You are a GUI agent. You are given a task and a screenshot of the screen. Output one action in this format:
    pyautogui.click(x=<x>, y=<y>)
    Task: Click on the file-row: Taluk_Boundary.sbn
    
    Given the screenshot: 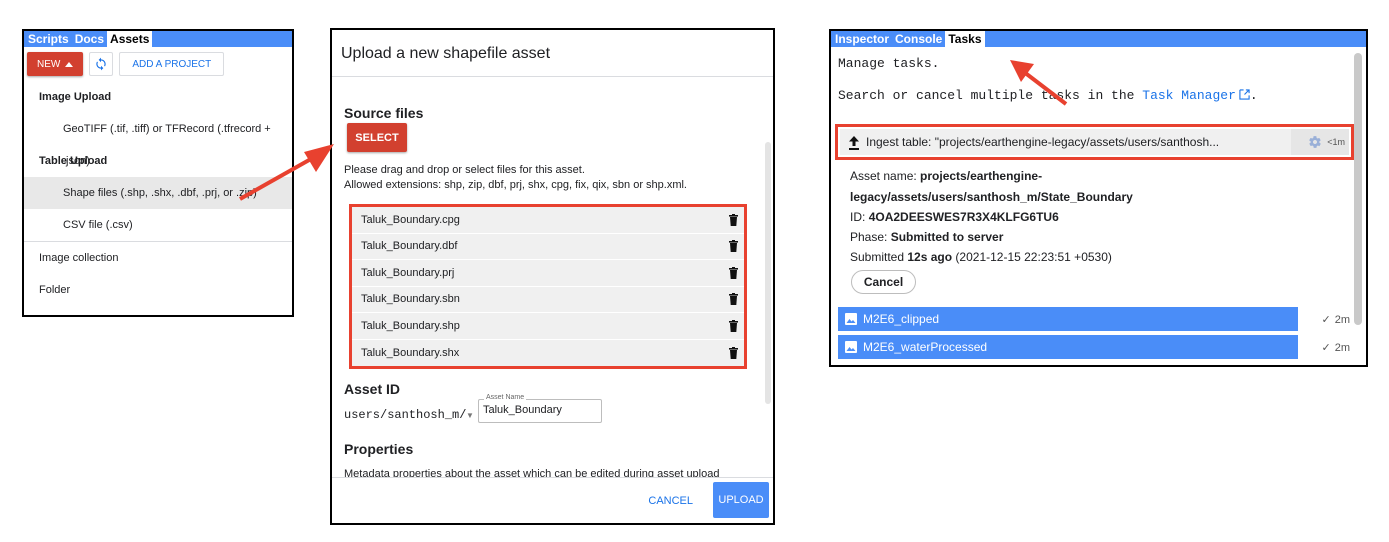 What is the action you would take?
    pyautogui.click(x=548, y=299)
    